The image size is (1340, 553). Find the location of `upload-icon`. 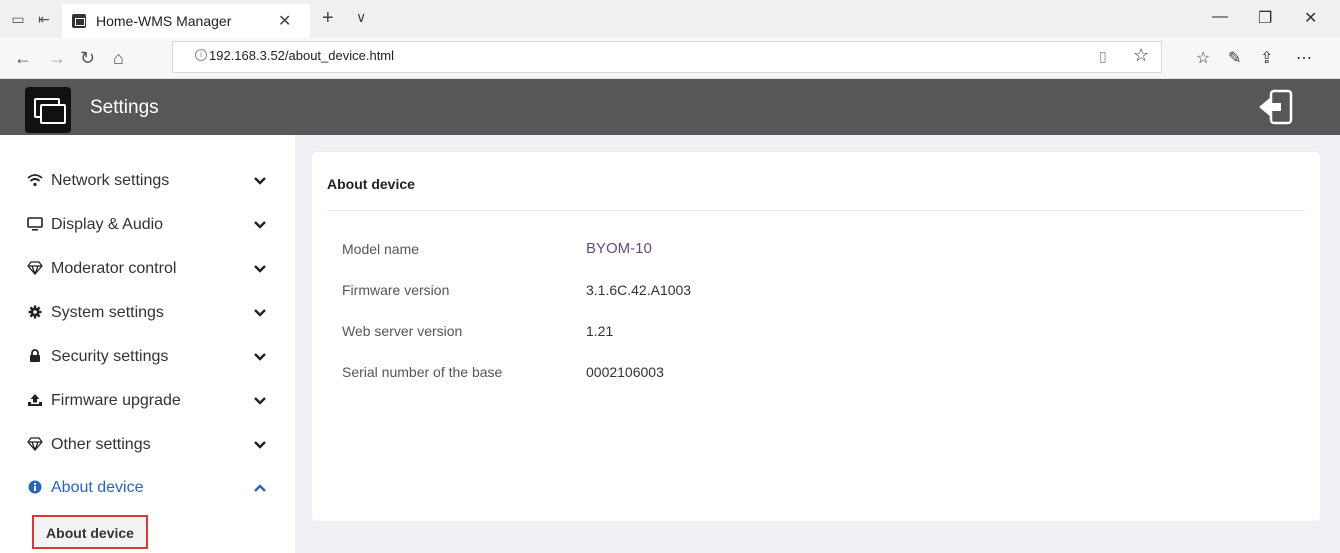

upload-icon is located at coordinates (35, 402).